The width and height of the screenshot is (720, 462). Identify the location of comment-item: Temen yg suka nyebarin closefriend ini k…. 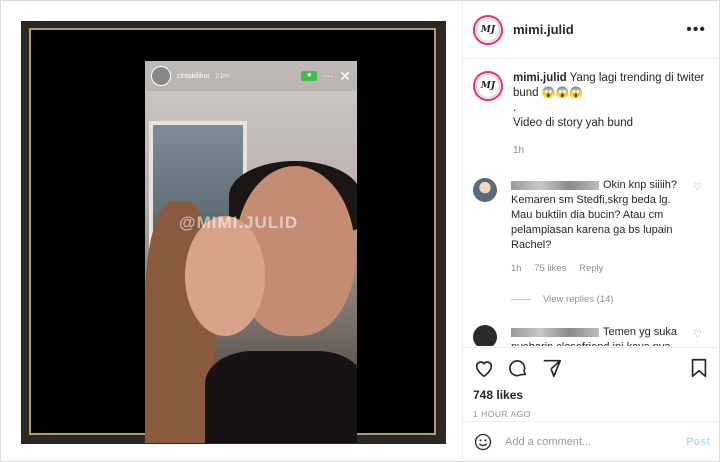
(591, 335).